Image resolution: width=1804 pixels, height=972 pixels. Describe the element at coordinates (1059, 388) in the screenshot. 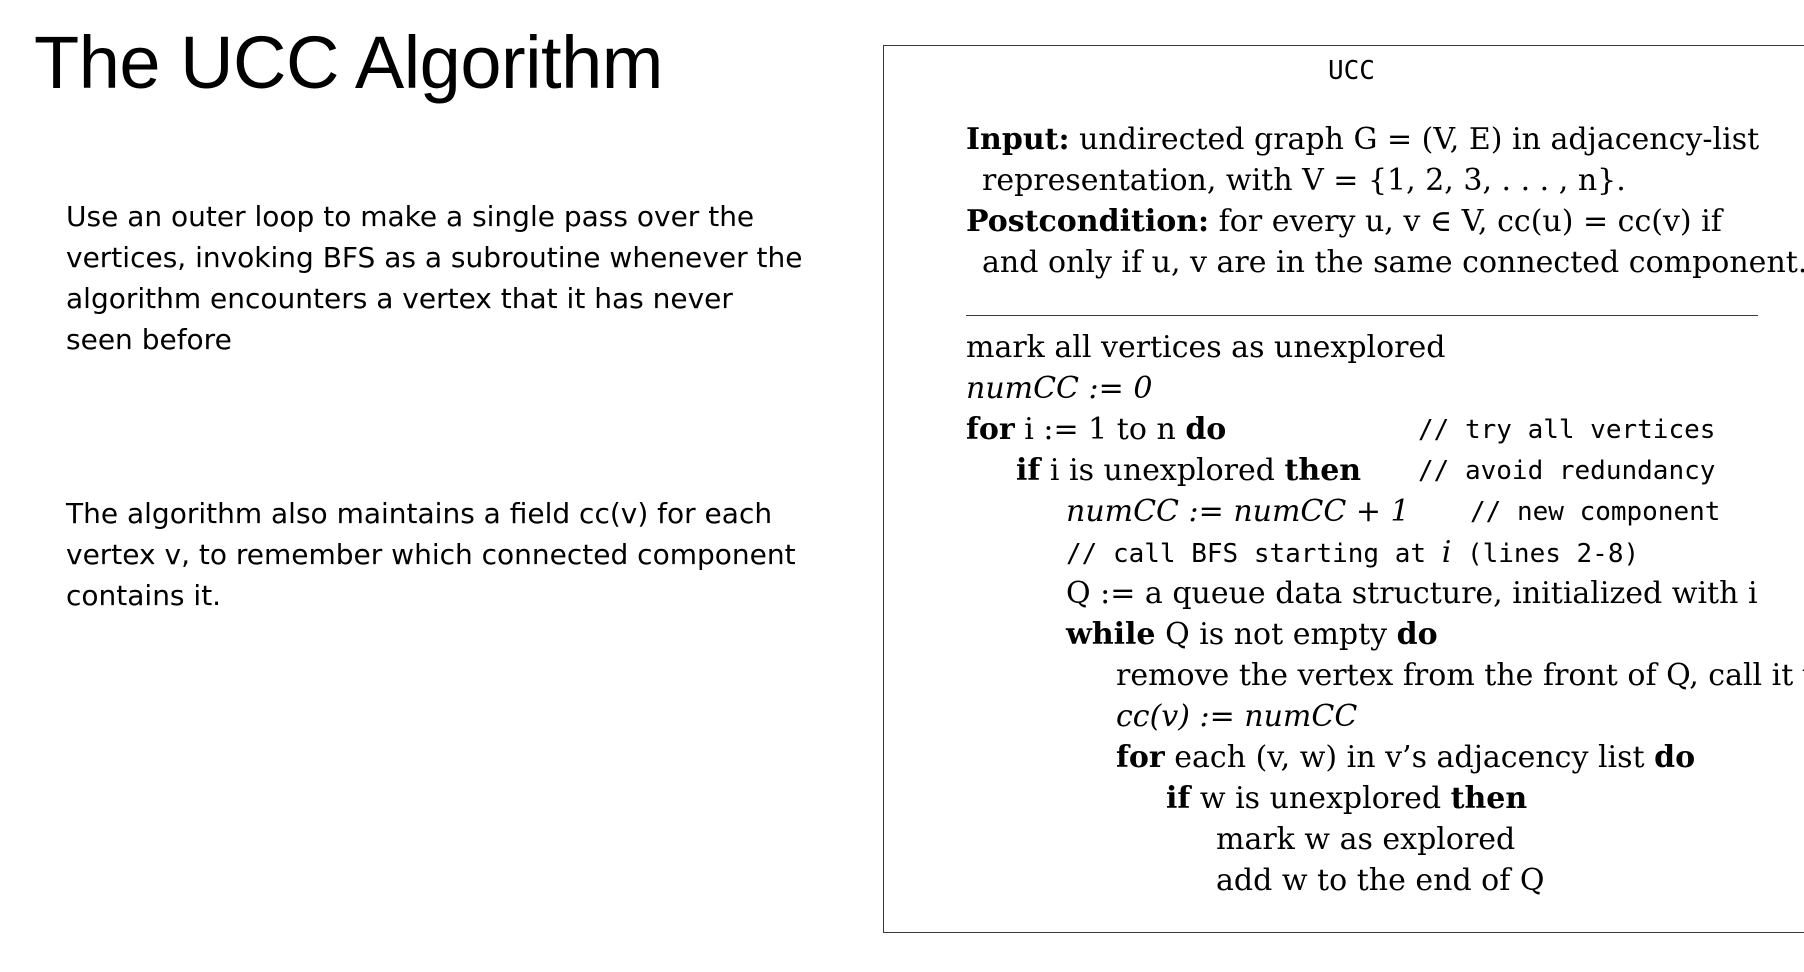

I see `pseudocode-line-2: numCC := 0` at that location.